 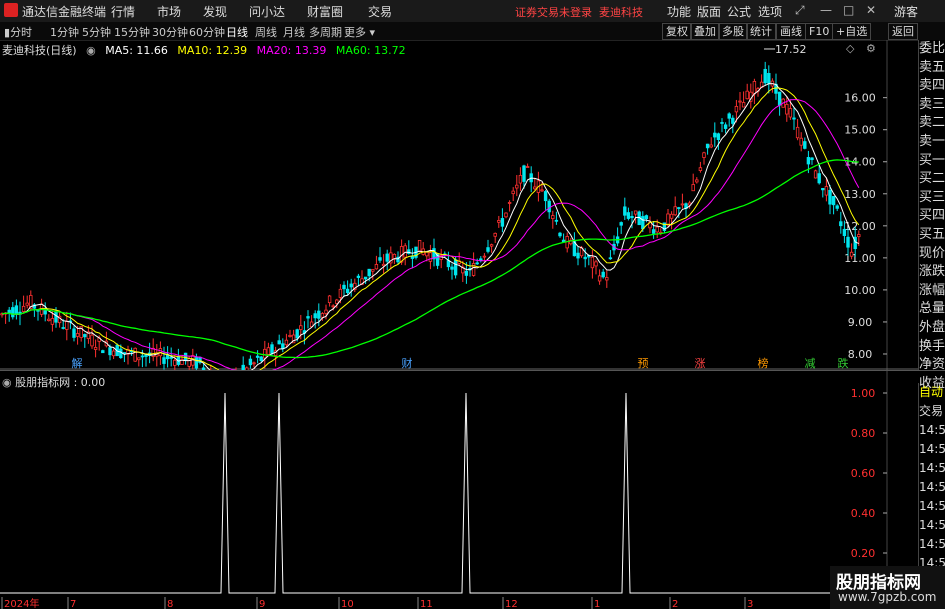 What do you see at coordinates (132, 32) in the screenshot?
I see `period-15min: 15分钟` at bounding box center [132, 32].